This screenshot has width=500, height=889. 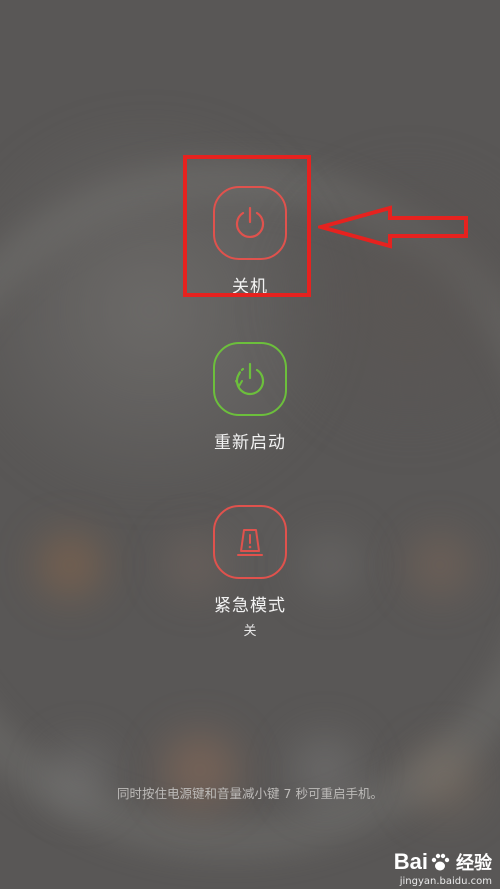 I want to click on pointer-arrow-icon, so click(x=393, y=227).